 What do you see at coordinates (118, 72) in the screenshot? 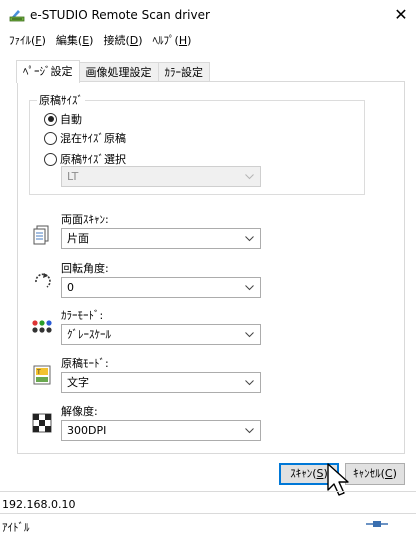
I see `tab-image-processing: 画像処理設定` at bounding box center [118, 72].